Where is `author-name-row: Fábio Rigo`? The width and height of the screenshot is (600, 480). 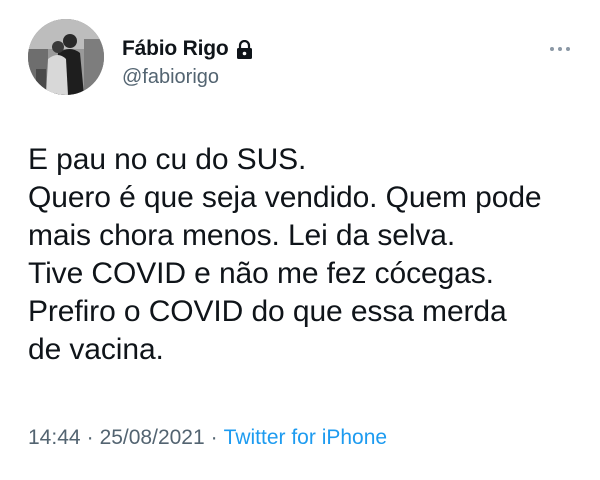
author-name-row: Fábio Rigo is located at coordinates (187, 49).